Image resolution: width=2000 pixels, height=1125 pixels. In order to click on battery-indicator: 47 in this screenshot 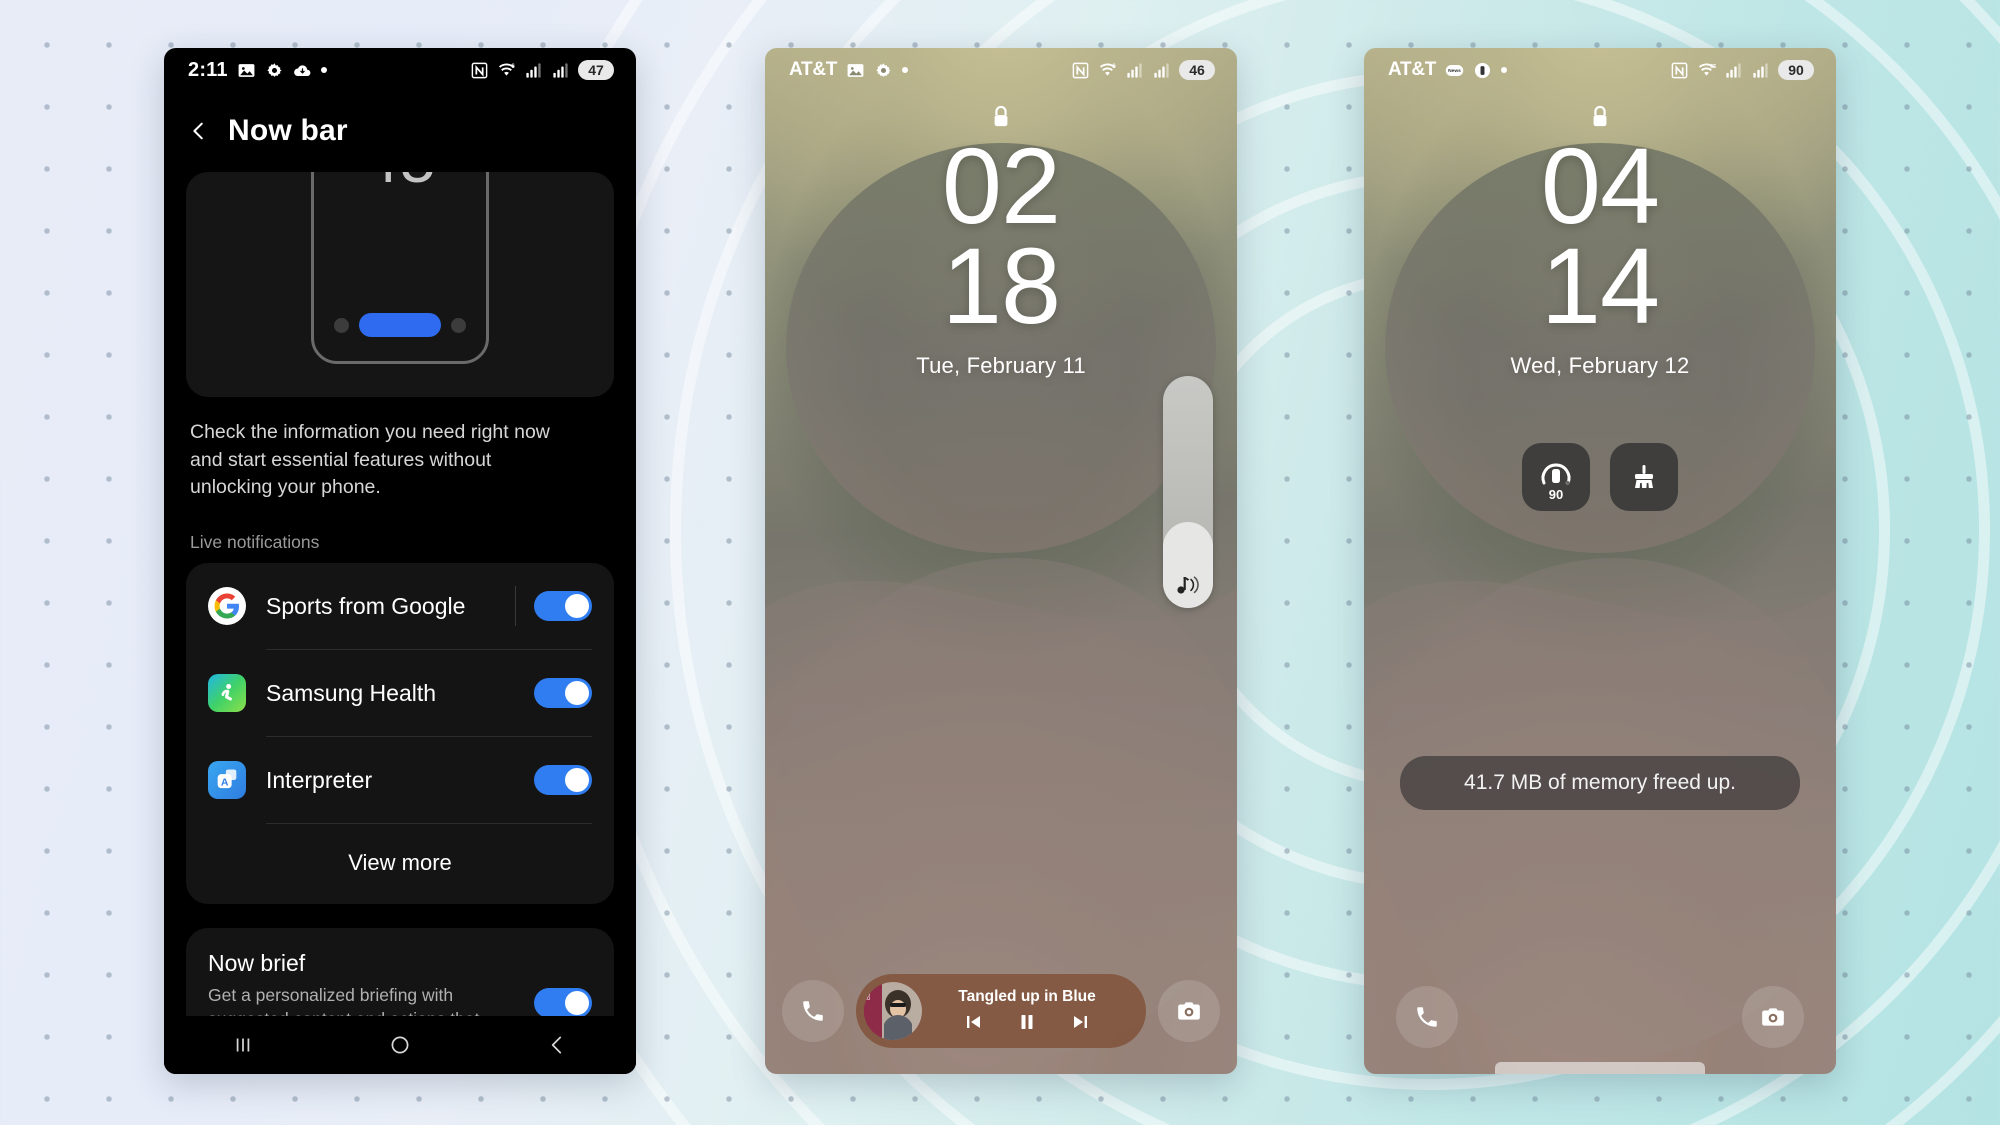, I will do `click(596, 70)`.